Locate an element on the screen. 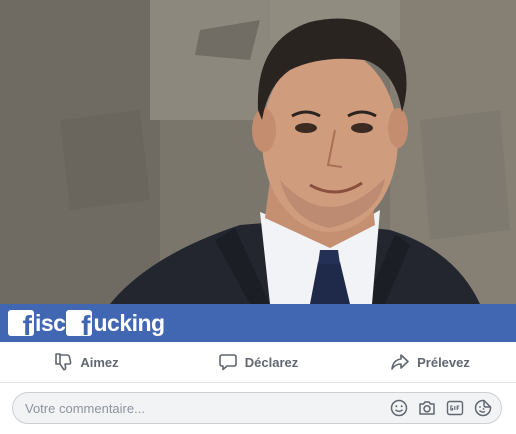 The width and height of the screenshot is (516, 434). comment-box is located at coordinates (257, 408).